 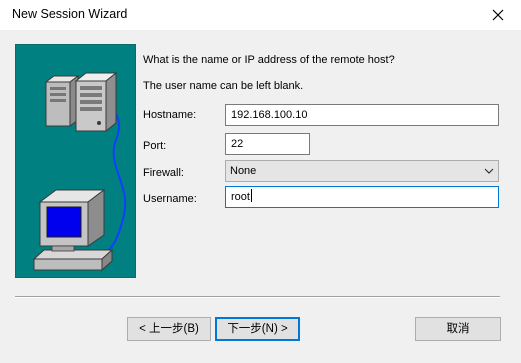 I want to click on firewall-value: None, so click(x=243, y=171).